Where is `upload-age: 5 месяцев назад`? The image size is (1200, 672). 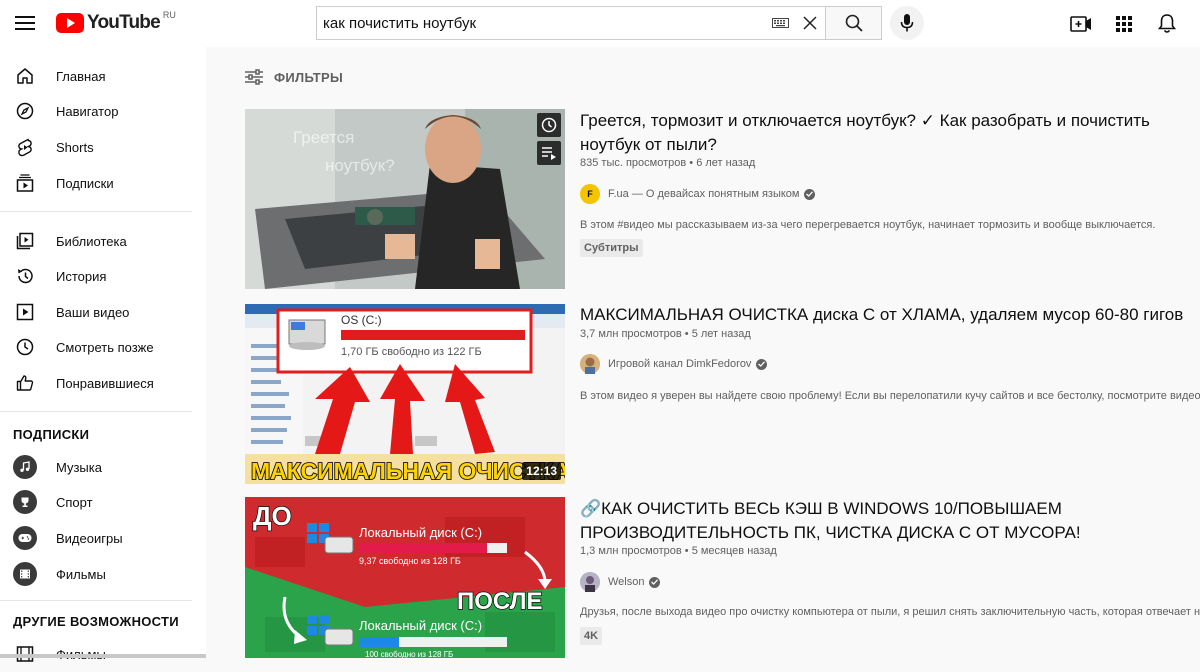
upload-age: 5 месяцев назад is located at coordinates (734, 551).